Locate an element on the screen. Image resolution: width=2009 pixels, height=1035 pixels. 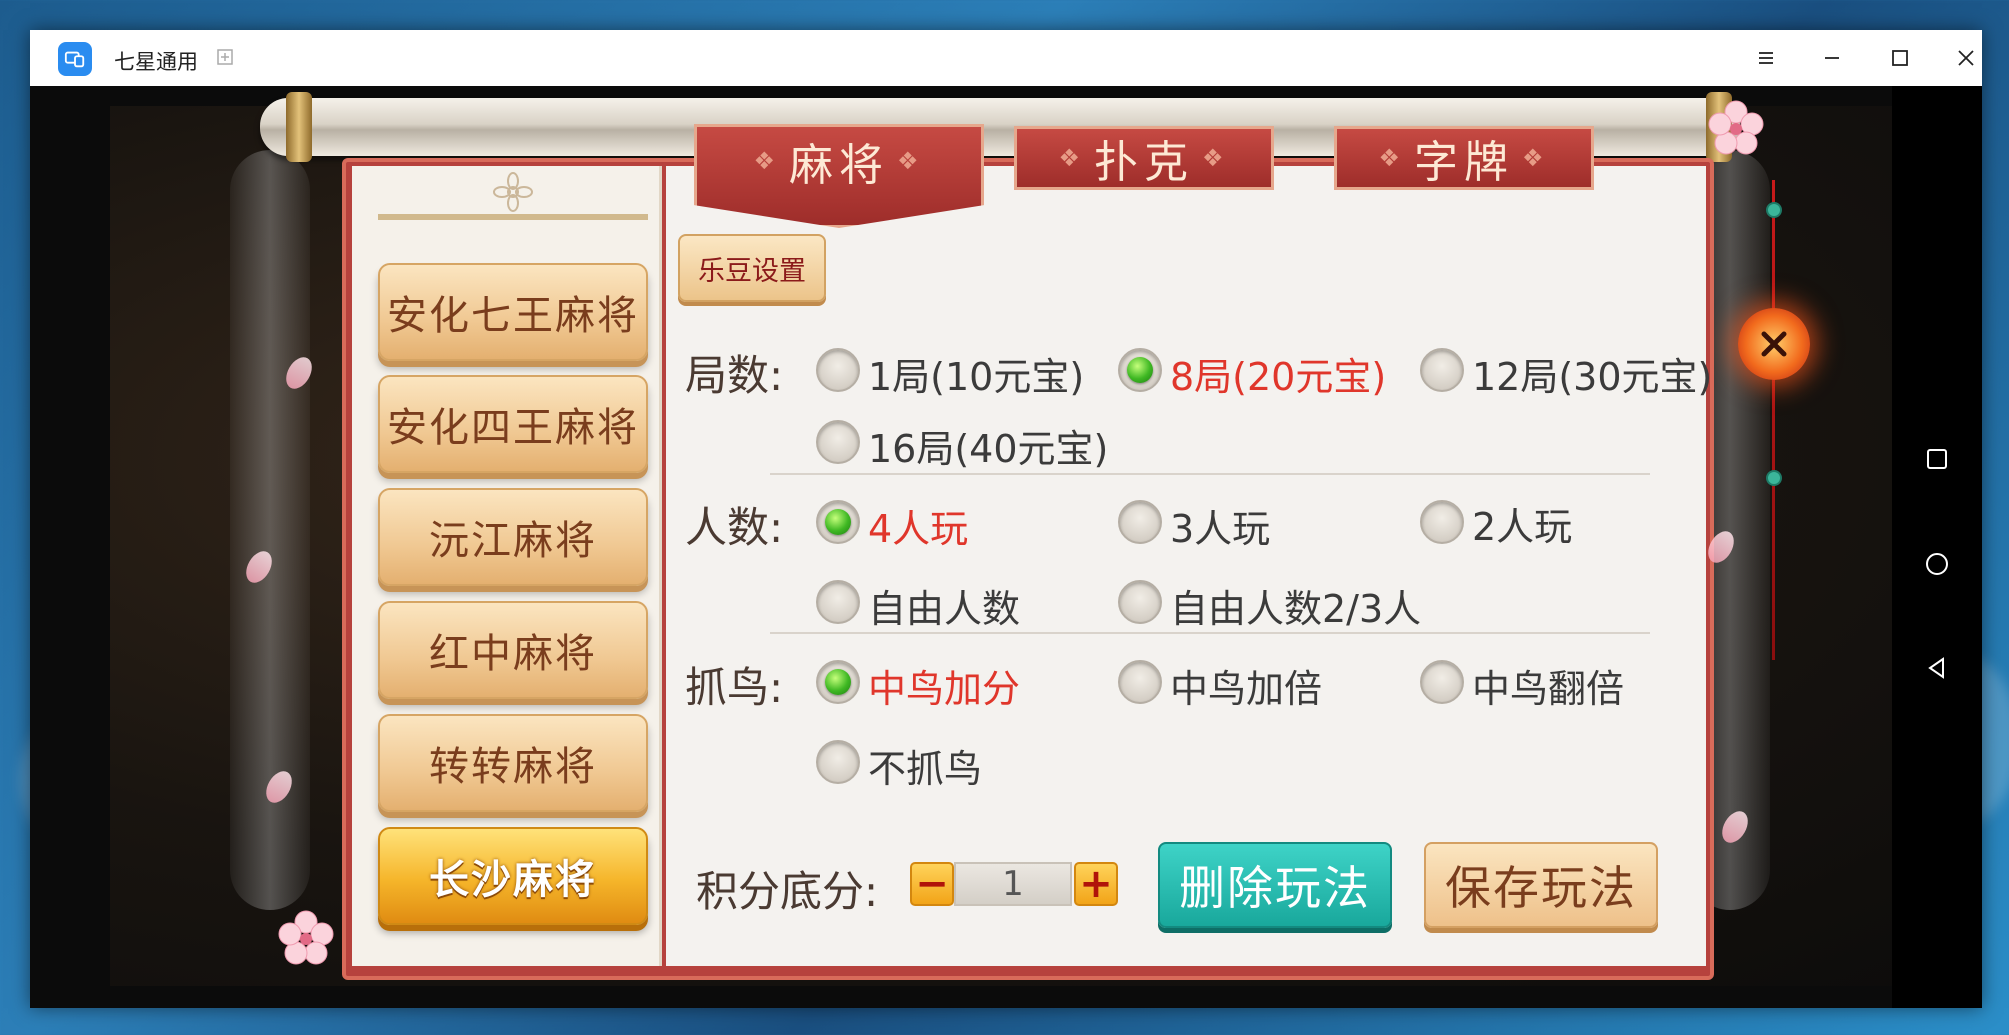
tab-zipai: ❖ 字牌 ❖ is located at coordinates (1464, 158).